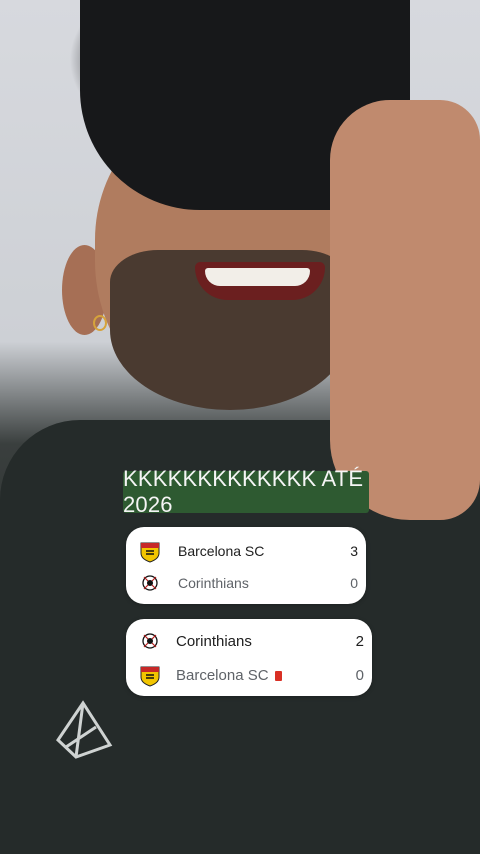  I want to click on team-score: 3, so click(354, 551).